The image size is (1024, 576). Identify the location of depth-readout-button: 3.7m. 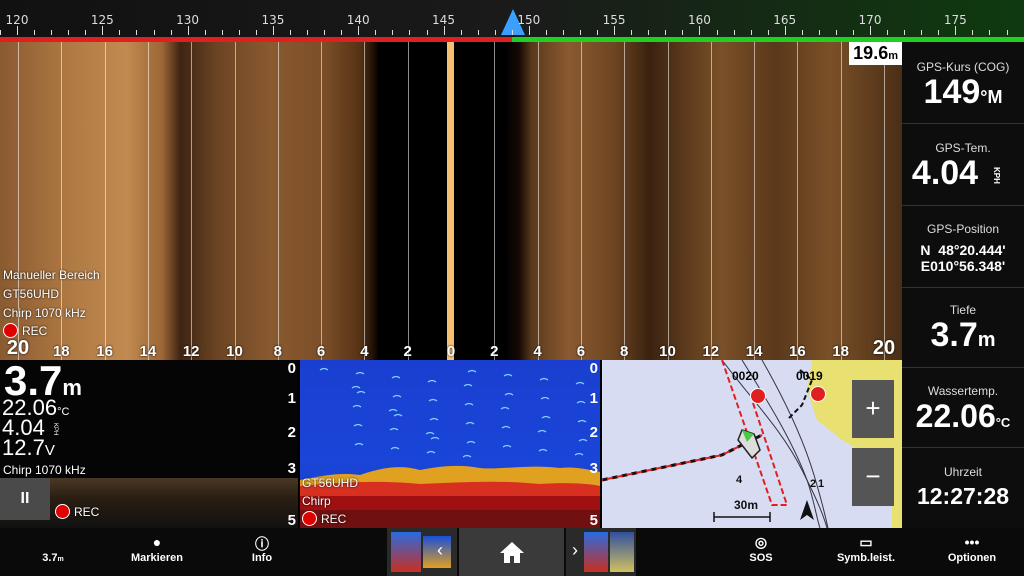
(53, 552).